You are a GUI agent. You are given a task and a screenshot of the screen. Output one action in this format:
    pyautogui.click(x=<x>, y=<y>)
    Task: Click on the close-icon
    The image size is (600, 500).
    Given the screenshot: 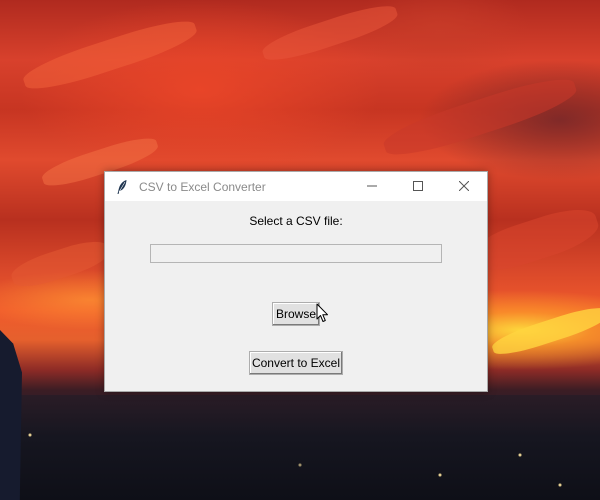 What is the action you would take?
    pyautogui.click(x=464, y=187)
    